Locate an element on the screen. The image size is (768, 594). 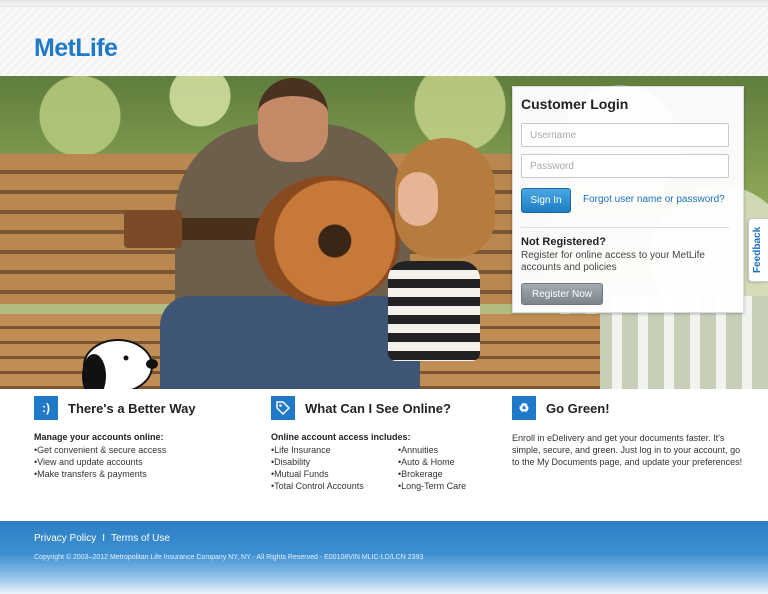
footer-links: Privacy Policy I Terms of Use is located at coordinates (102, 538).